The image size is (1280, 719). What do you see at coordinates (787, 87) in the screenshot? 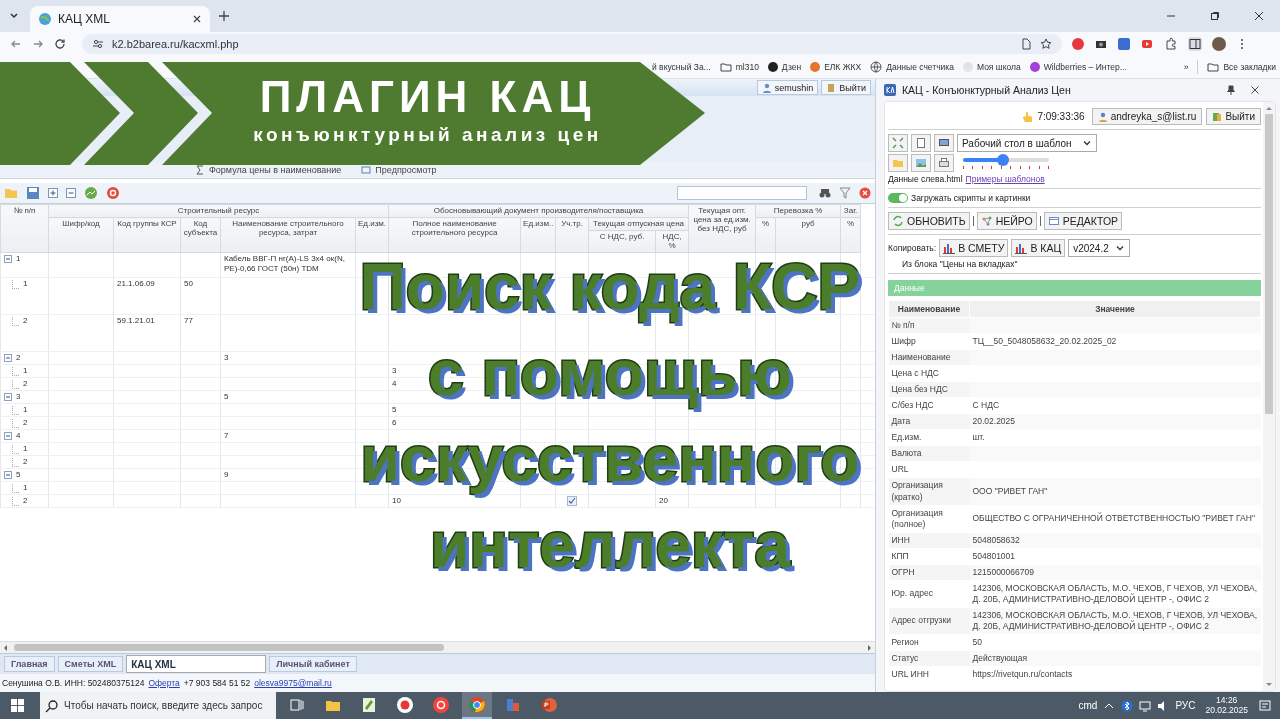
I see `user-button: semushin` at bounding box center [787, 87].